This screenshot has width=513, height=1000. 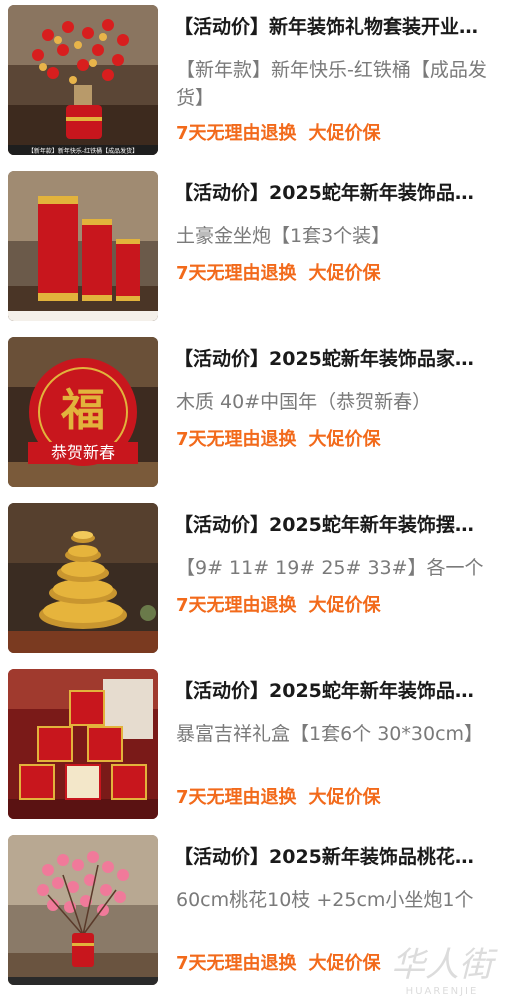 I want to click on image-caption: 【新年款】新年快乐-红铁桶【成品发货】, so click(x=83, y=151).